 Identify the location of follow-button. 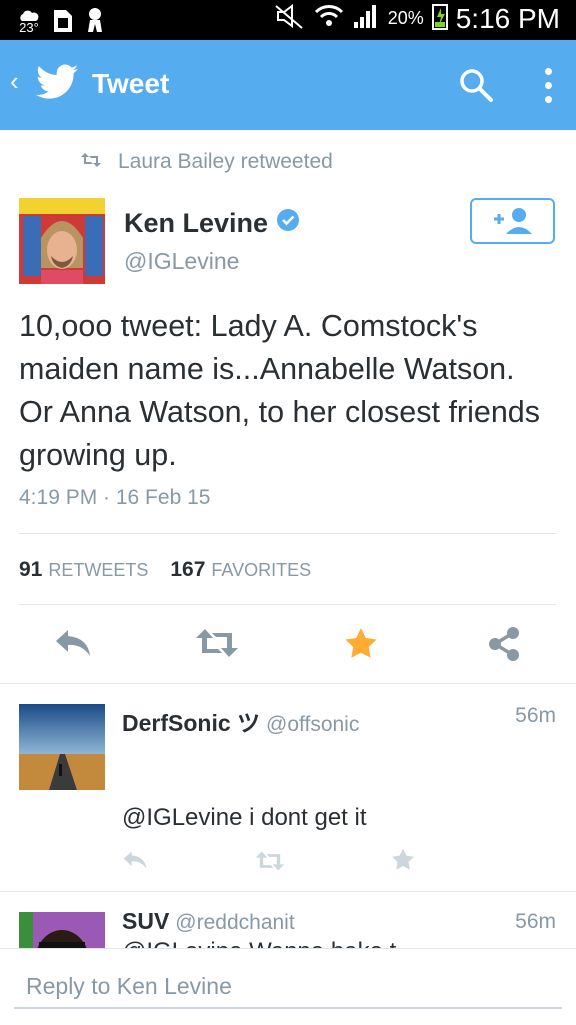
(512, 221).